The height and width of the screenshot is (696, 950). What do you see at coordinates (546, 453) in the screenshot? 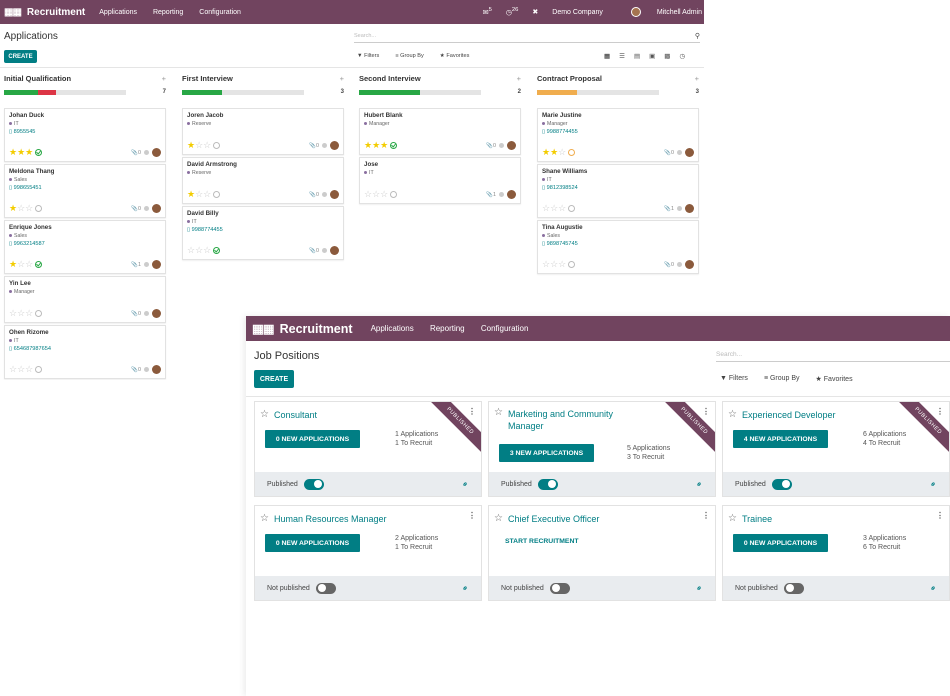
I see `new-applications-button: 3 NEW APPLICATIONS` at bounding box center [546, 453].